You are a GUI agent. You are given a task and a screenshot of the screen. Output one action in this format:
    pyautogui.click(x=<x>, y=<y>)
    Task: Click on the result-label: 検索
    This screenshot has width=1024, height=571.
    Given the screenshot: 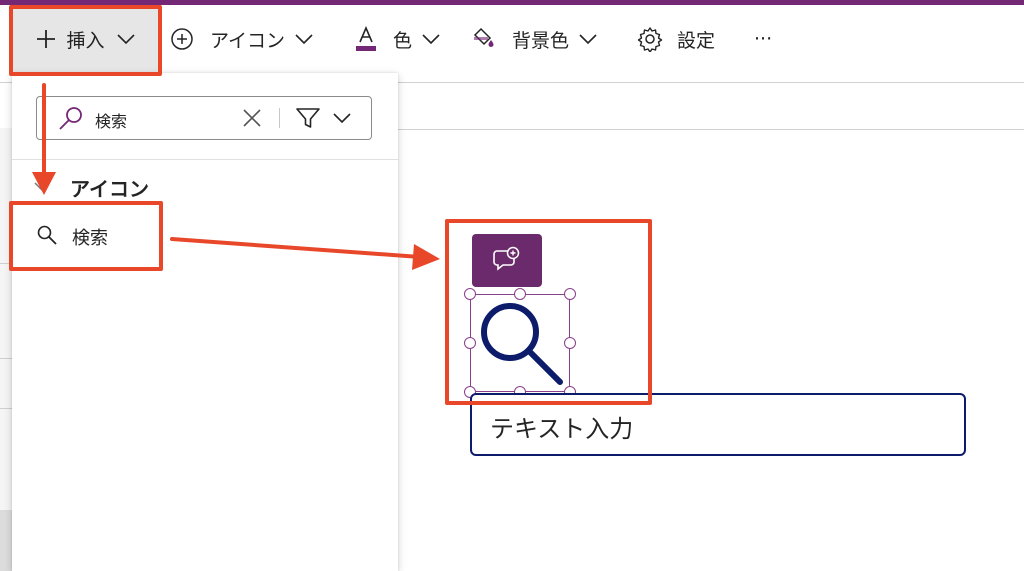 What is the action you would take?
    pyautogui.click(x=90, y=238)
    